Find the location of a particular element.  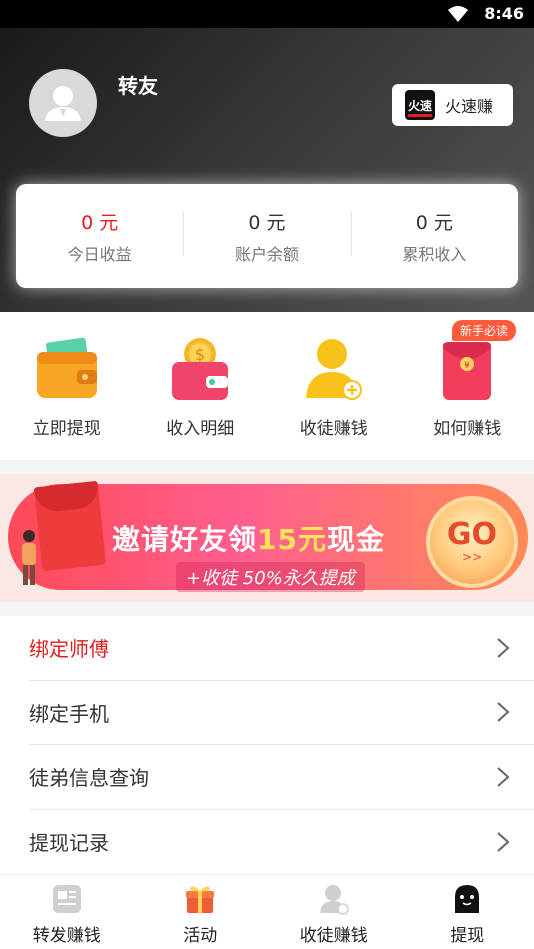

red-envelope-illustration is located at coordinates (70, 526).